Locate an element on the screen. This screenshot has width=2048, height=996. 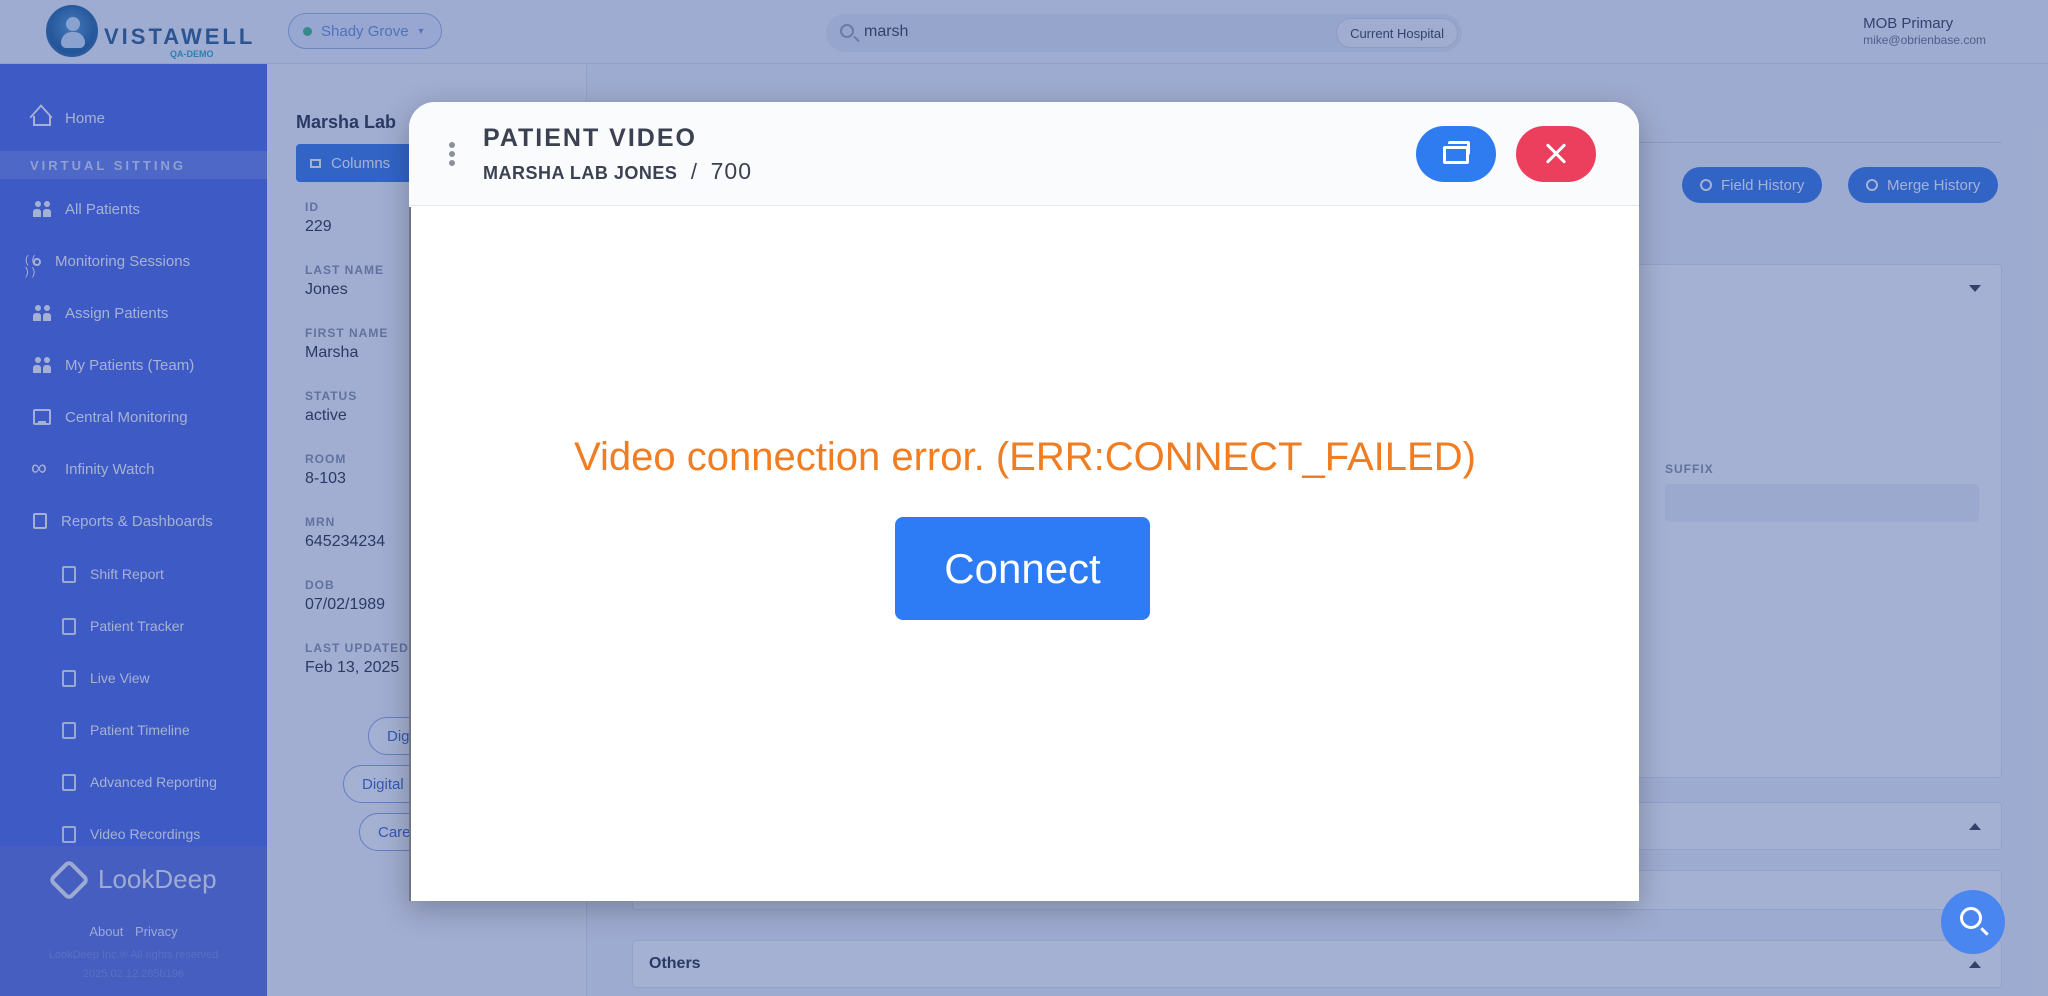
help-search-button is located at coordinates (1973, 922).